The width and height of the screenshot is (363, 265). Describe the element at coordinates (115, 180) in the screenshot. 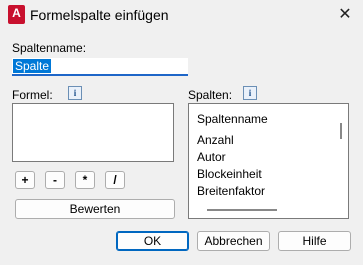

I see `divide-button: /` at that location.